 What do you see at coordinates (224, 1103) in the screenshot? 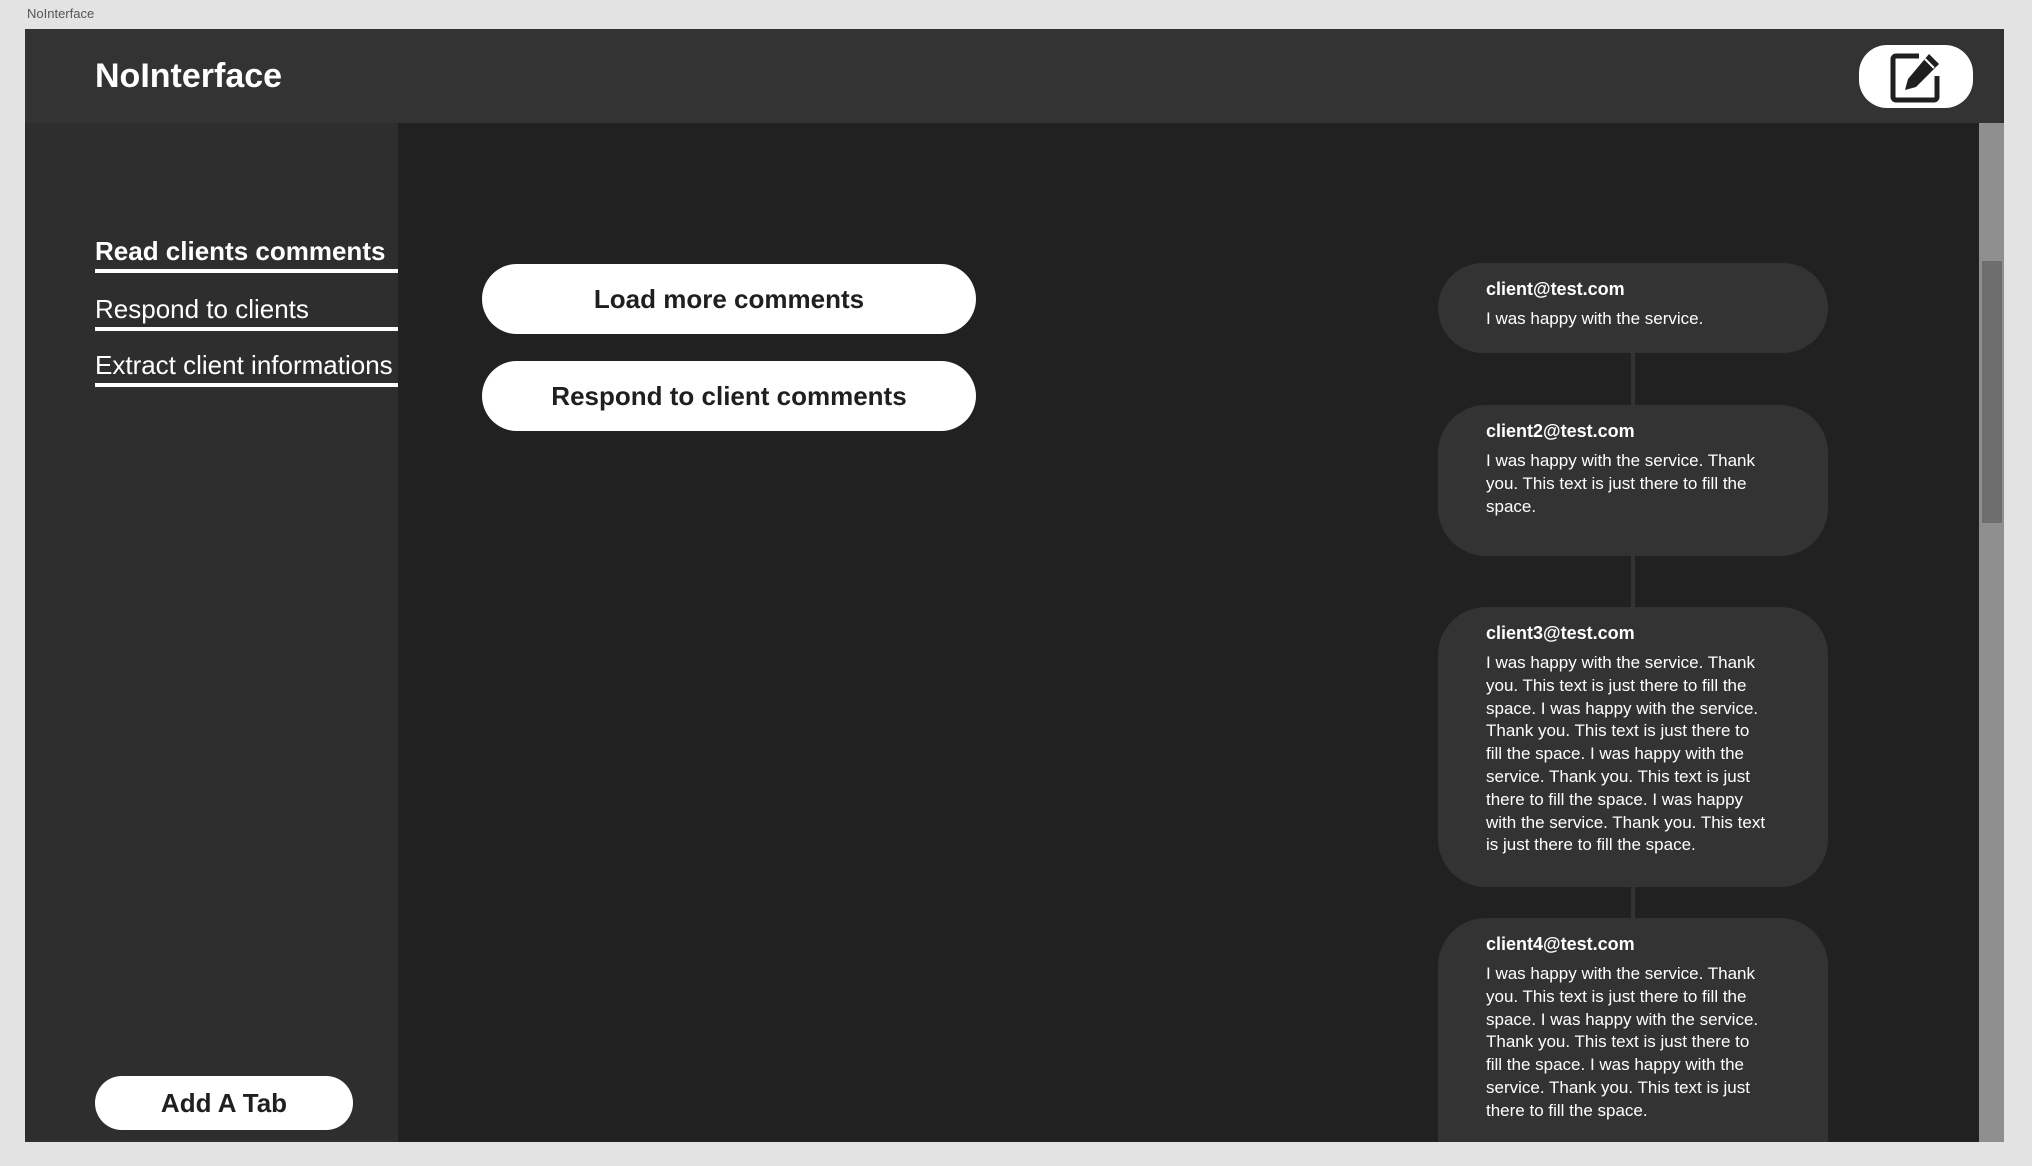
I see `add-tab-button: Add A Tab` at bounding box center [224, 1103].